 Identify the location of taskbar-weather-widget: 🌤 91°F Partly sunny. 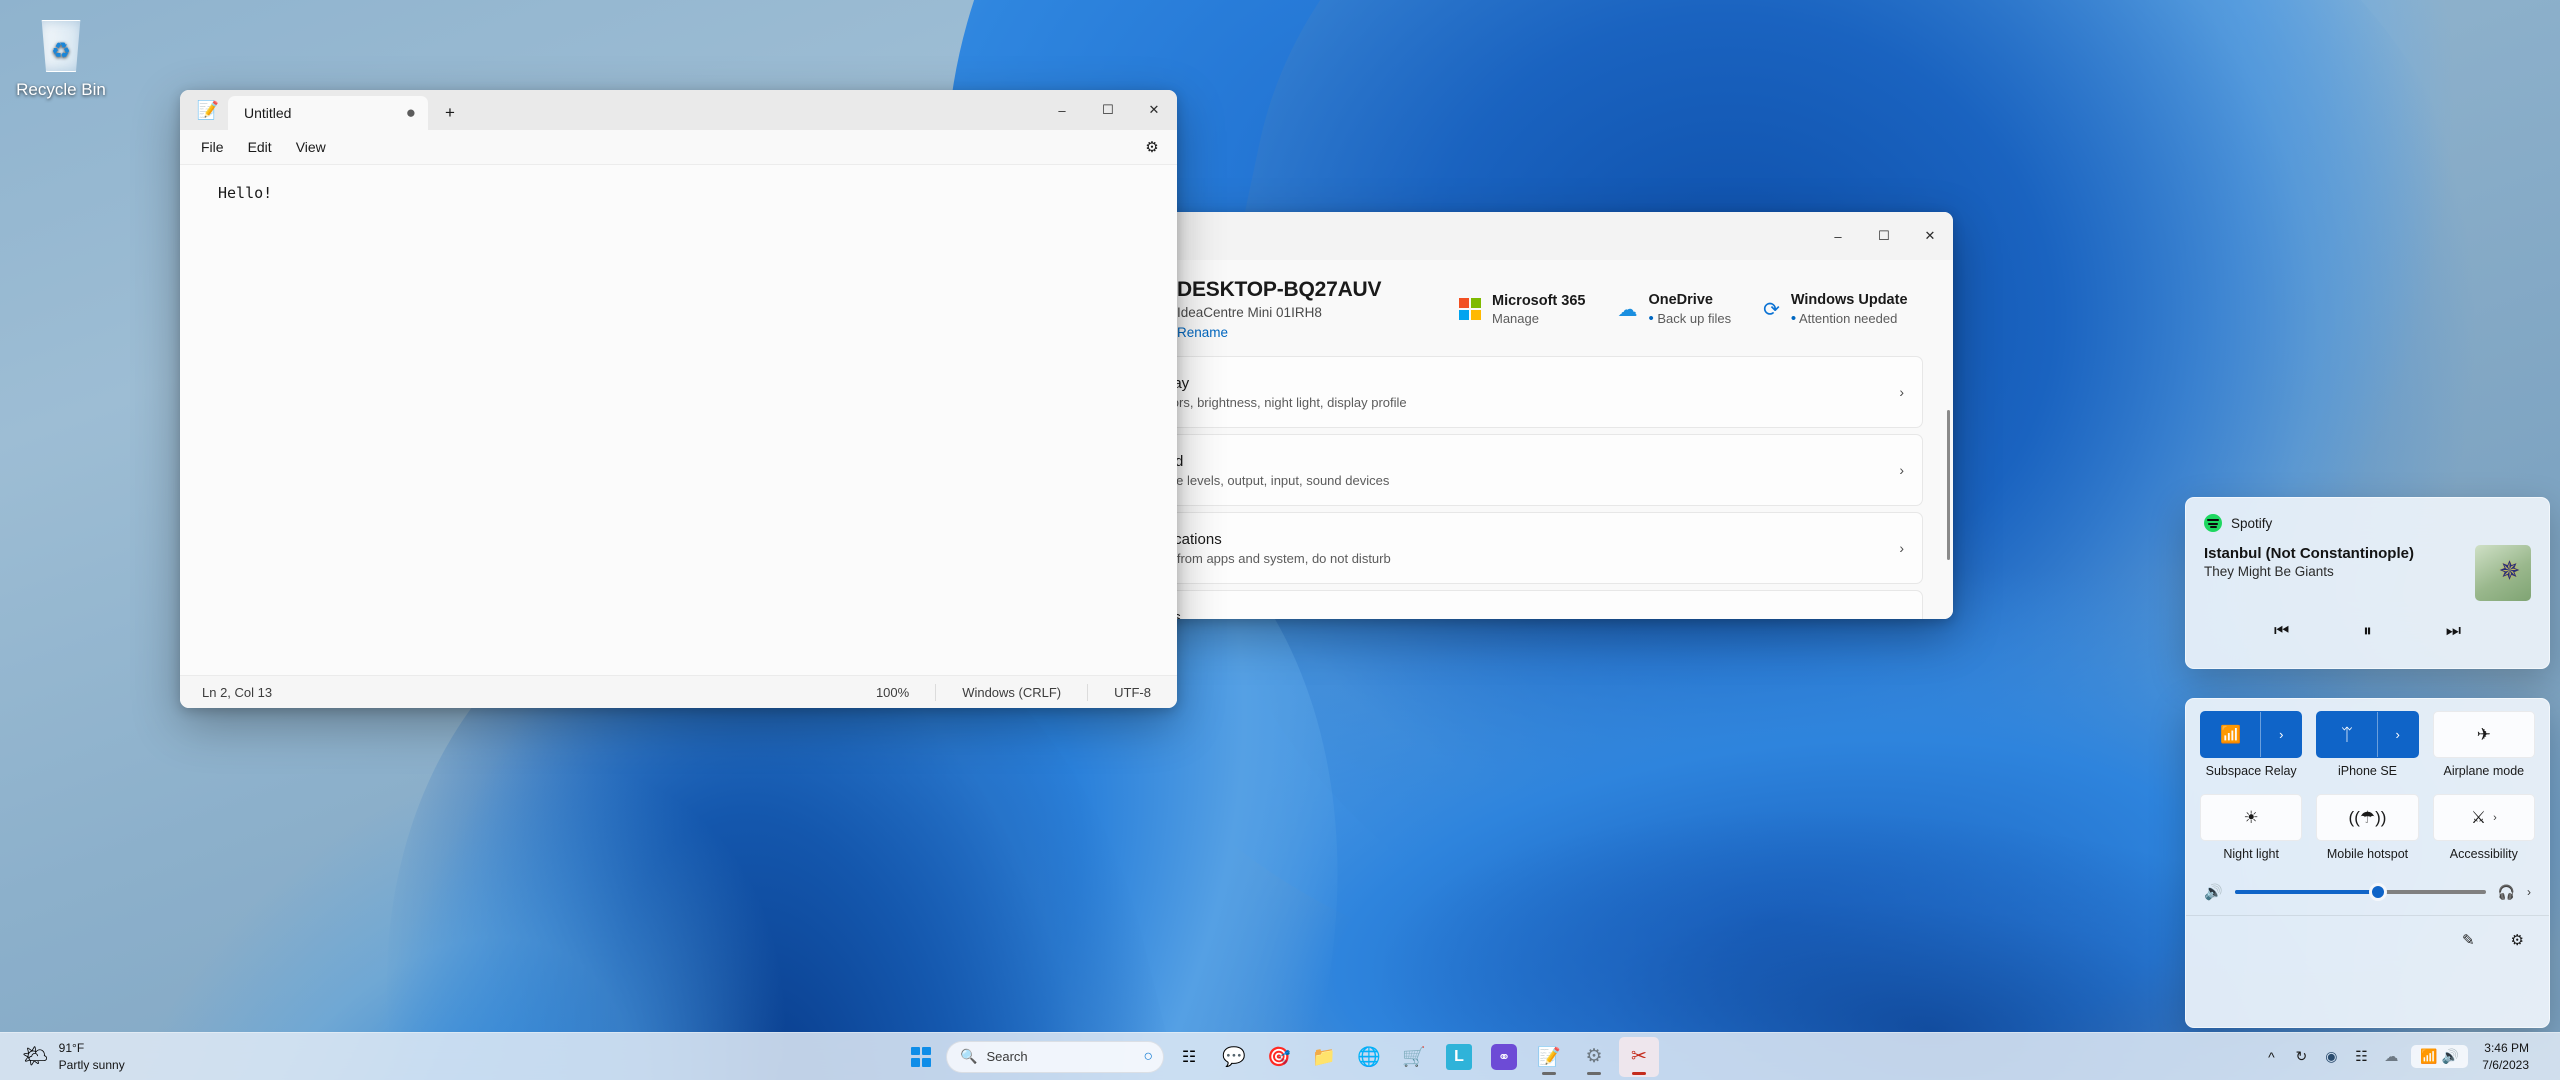
(73, 1056).